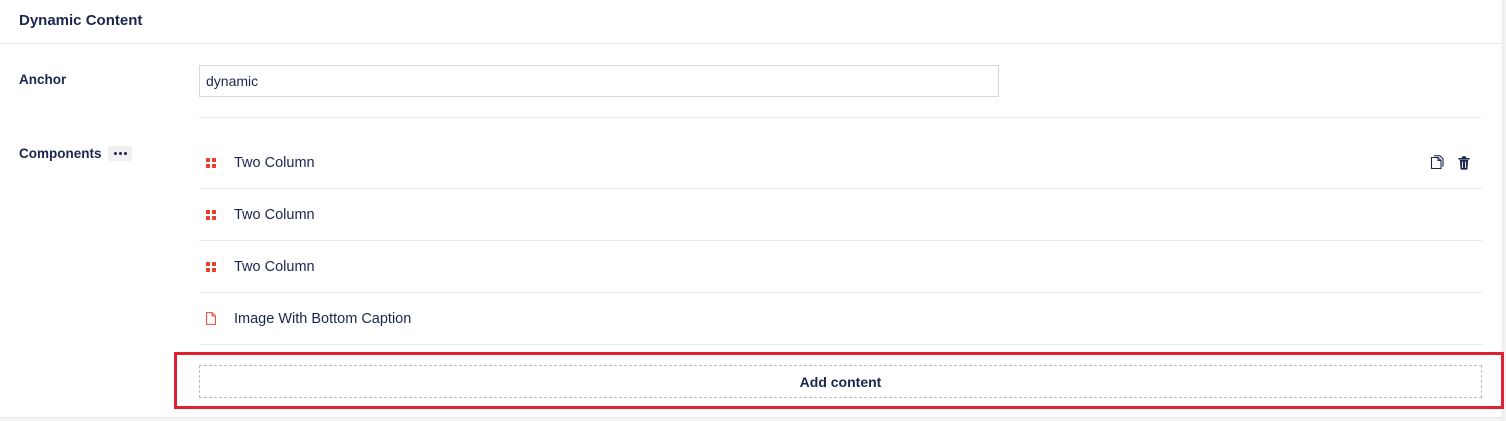 The height and width of the screenshot is (421, 1506). What do you see at coordinates (81, 20) in the screenshot?
I see `panel-title: Dynamic Content` at bounding box center [81, 20].